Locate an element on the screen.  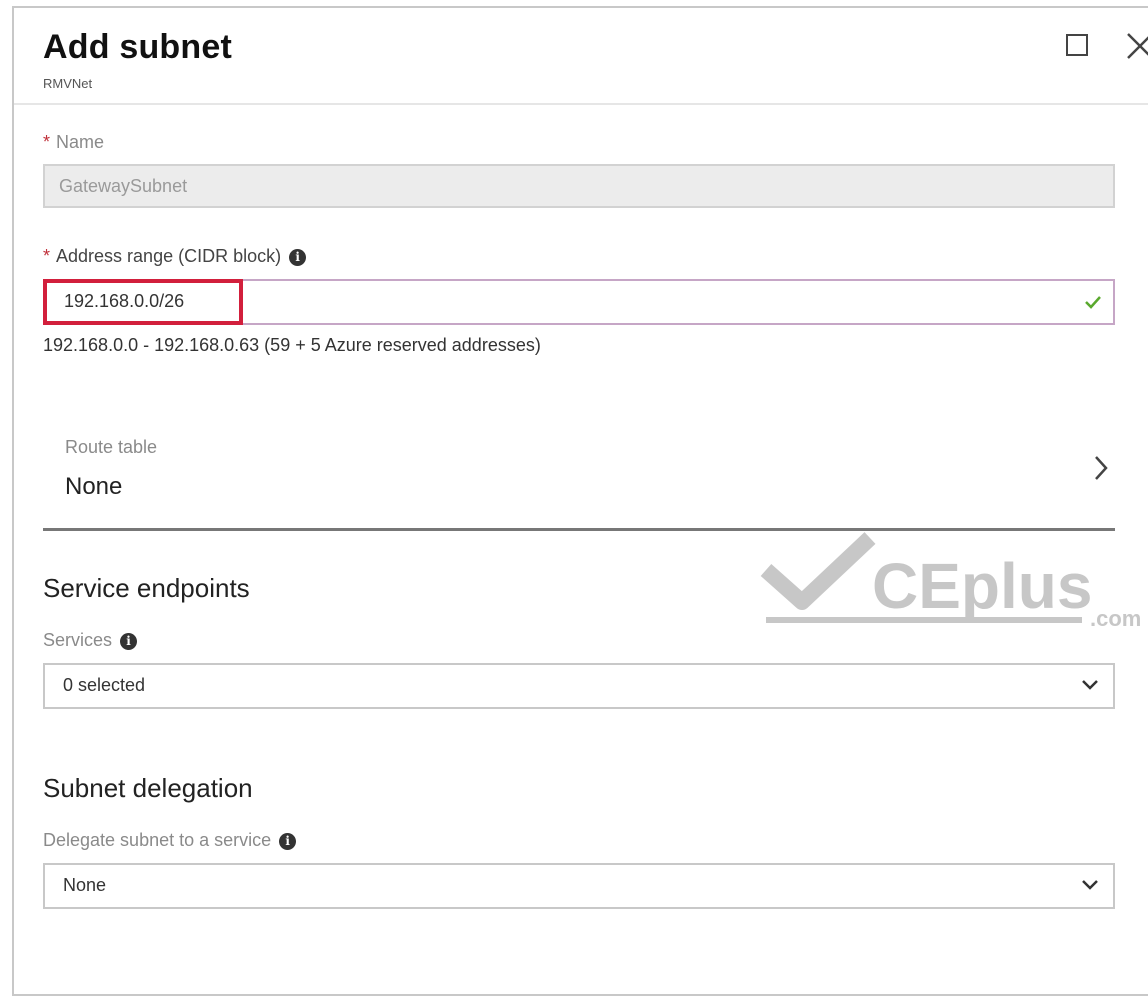
delegation-dropdown-value: None is located at coordinates (85, 885).